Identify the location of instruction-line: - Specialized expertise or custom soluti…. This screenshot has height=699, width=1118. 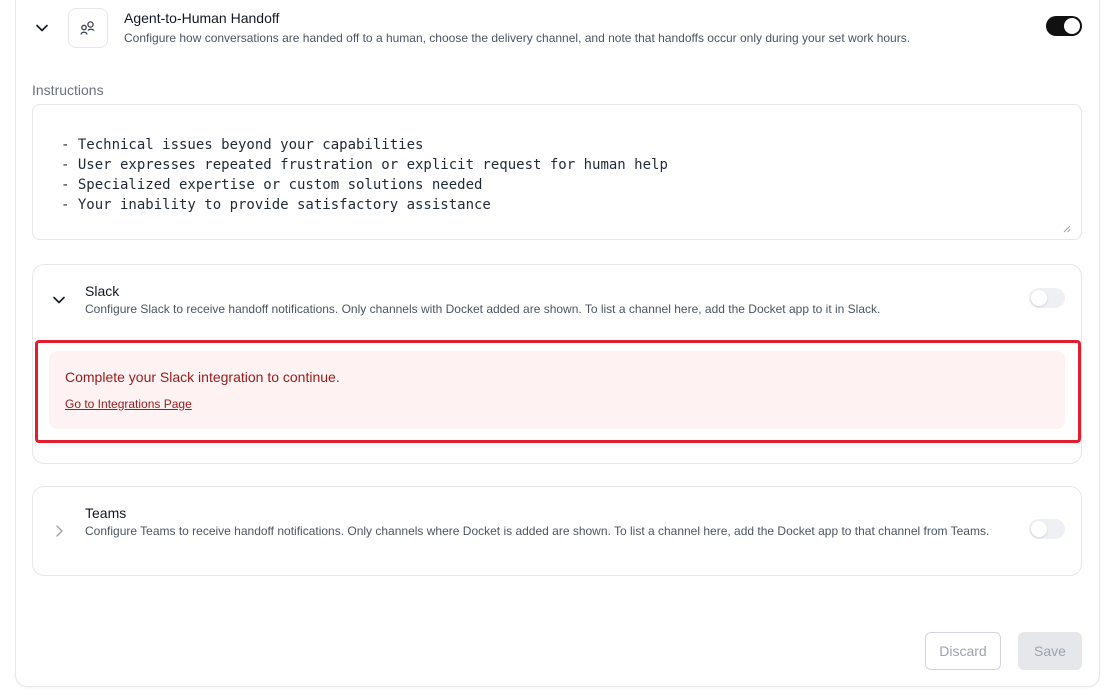
(272, 185).